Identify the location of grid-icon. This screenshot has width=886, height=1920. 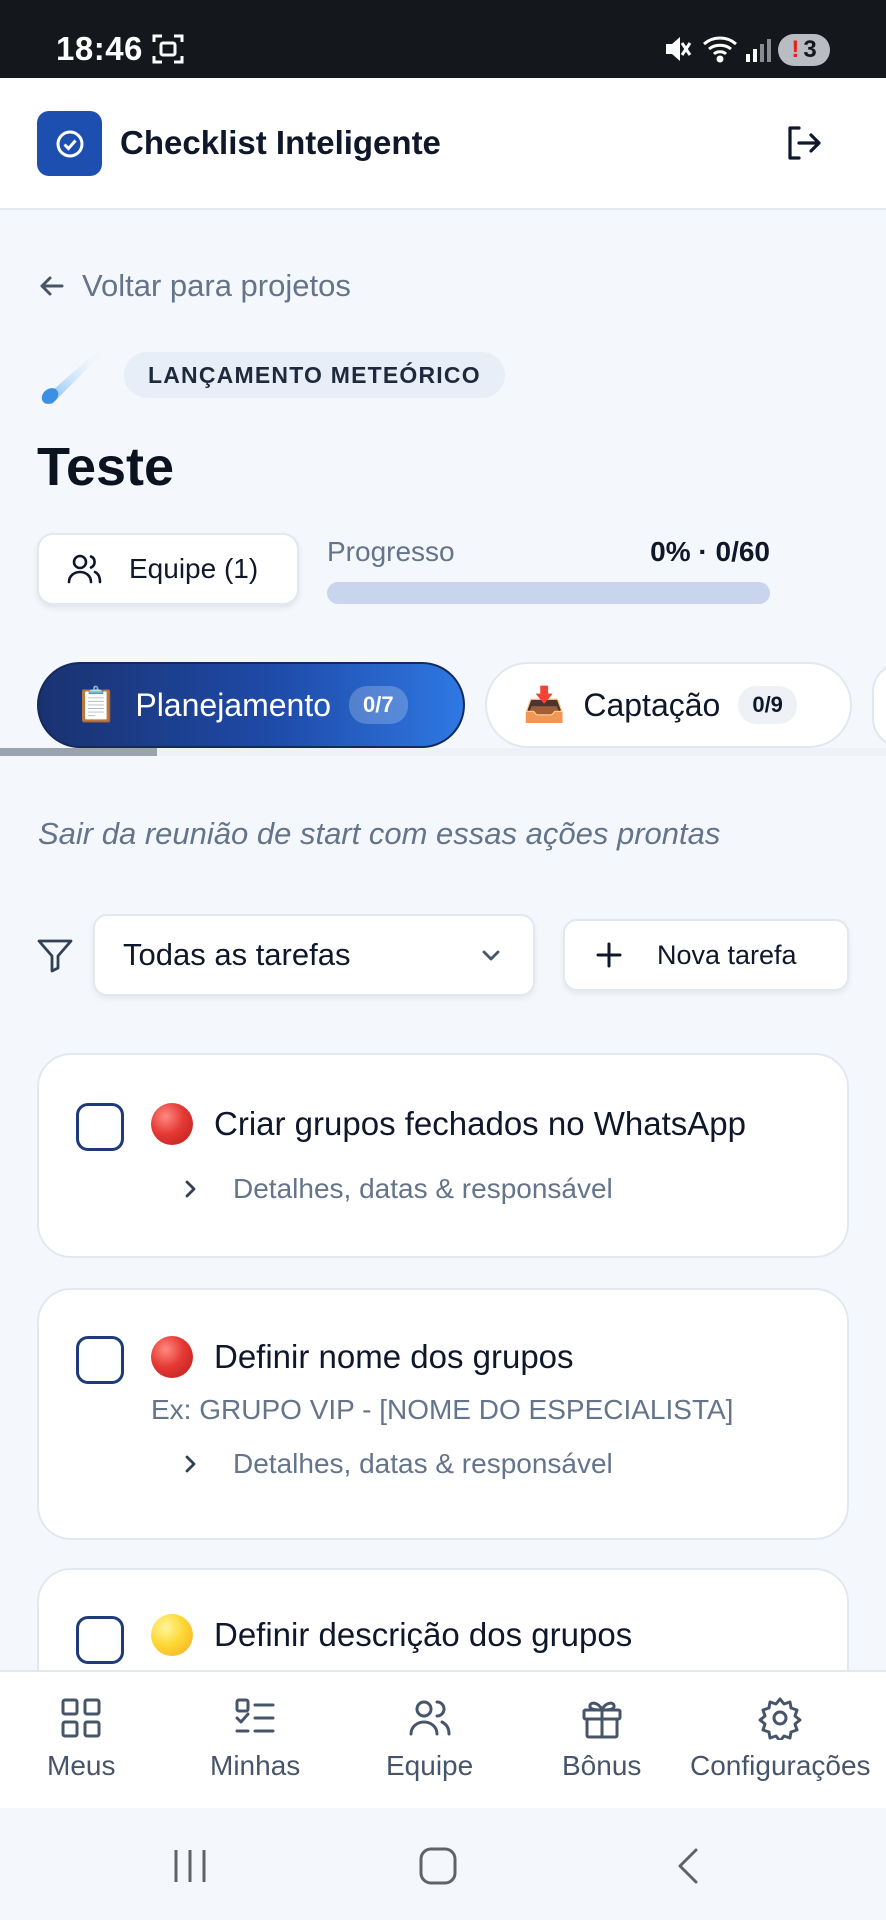
(81, 1718).